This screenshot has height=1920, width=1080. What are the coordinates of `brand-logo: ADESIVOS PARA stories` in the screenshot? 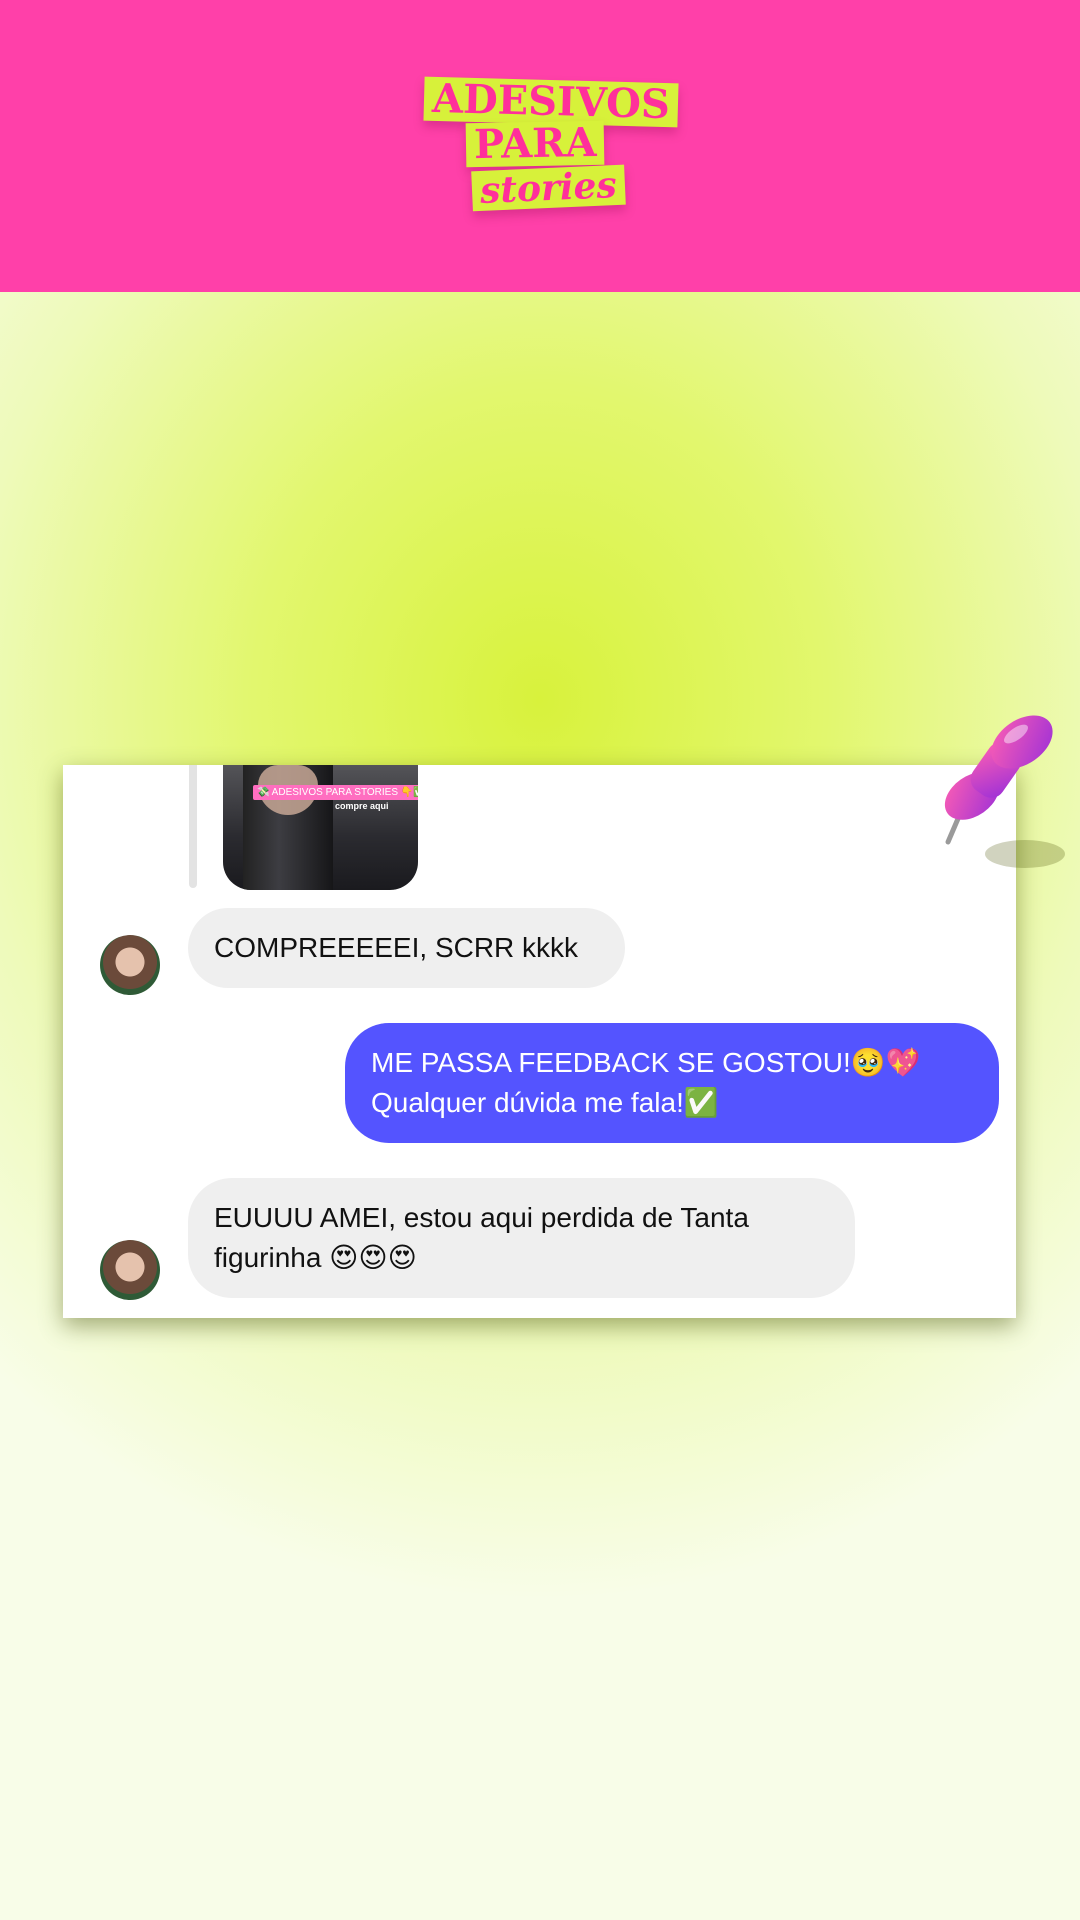 It's located at (549, 145).